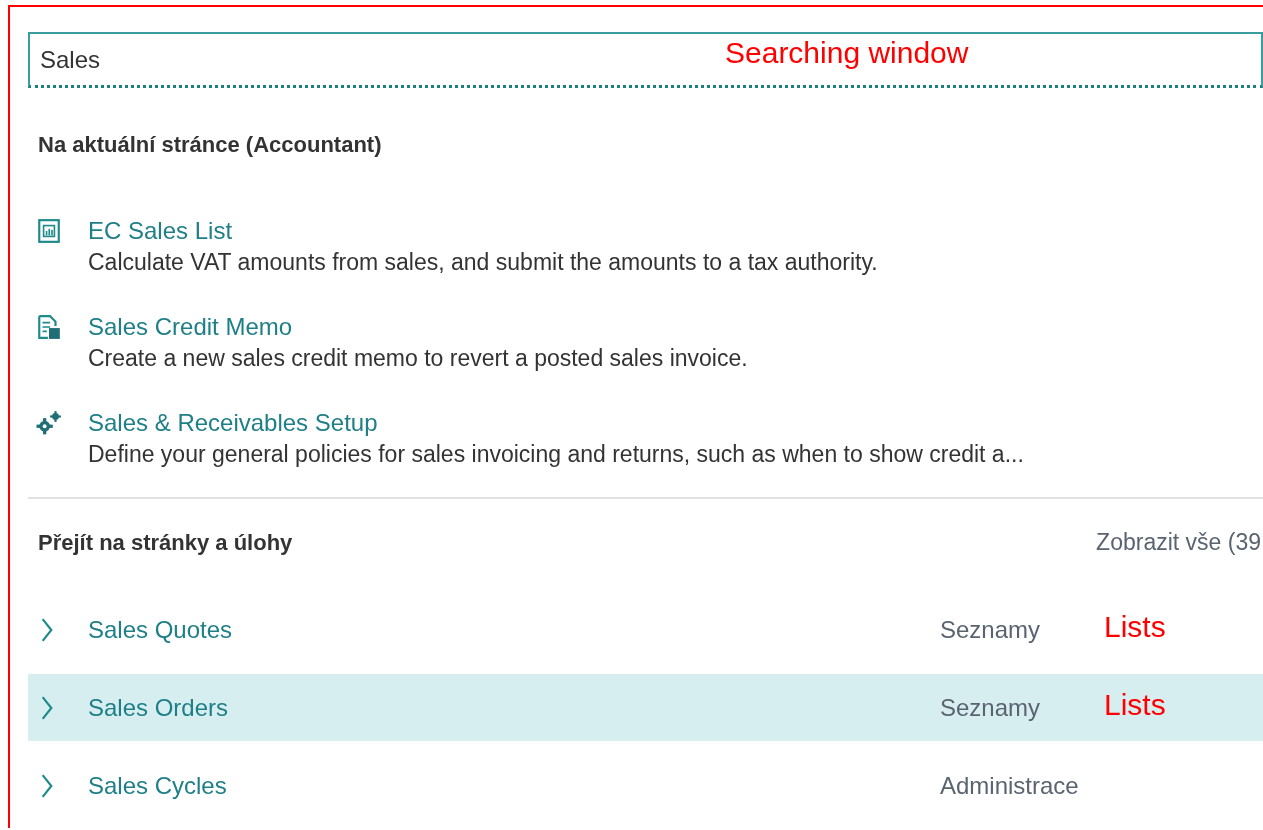 The height and width of the screenshot is (830, 1263). Describe the element at coordinates (49, 231) in the screenshot. I see `report-icon` at that location.